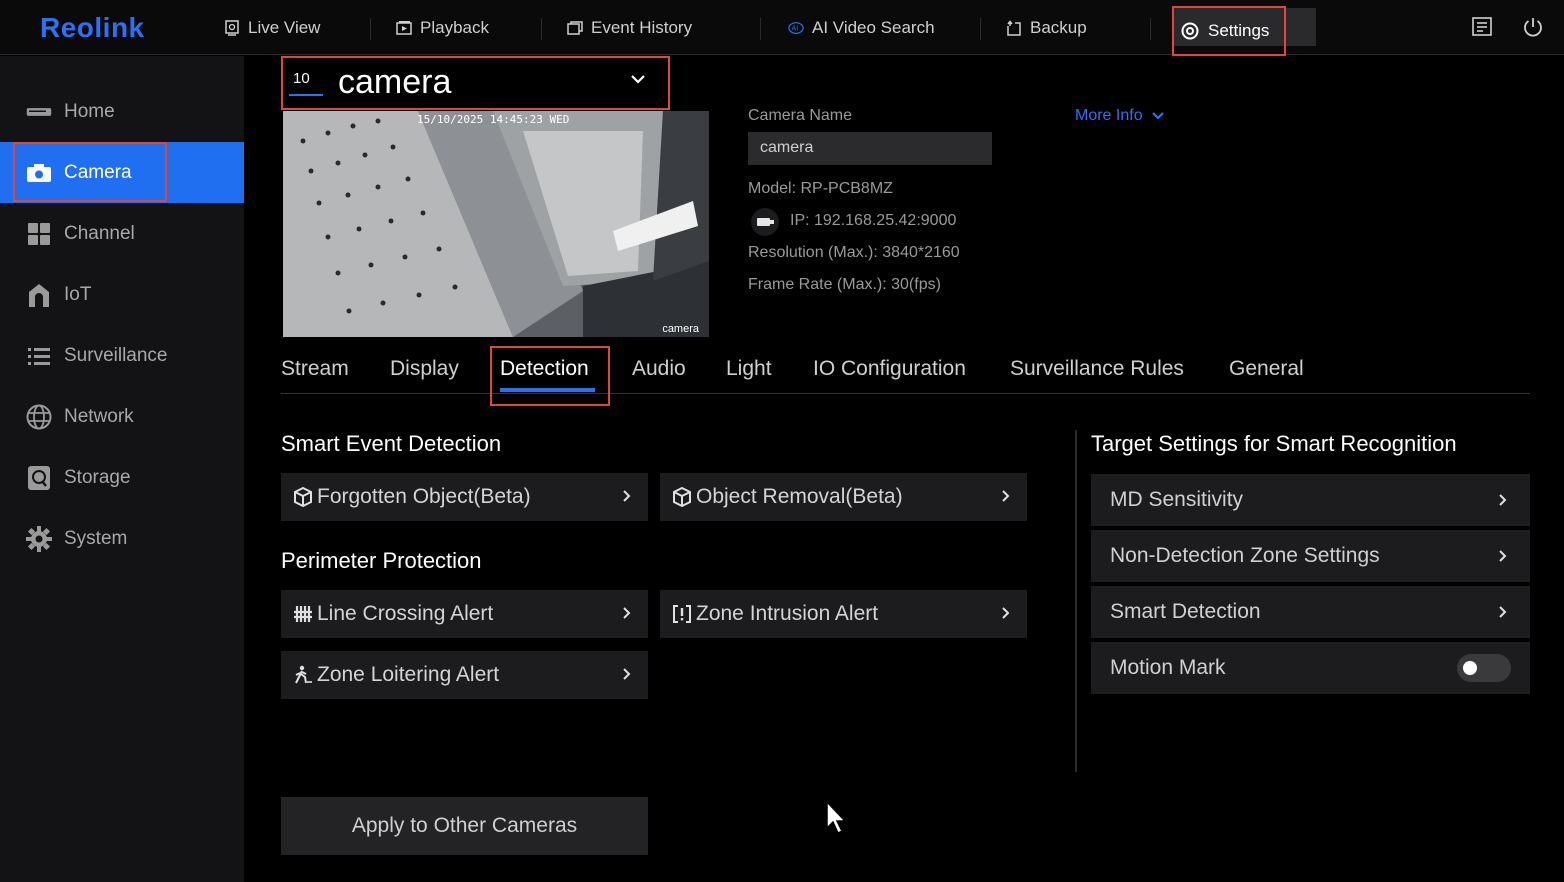 The image size is (1564, 882). I want to click on tab-stream: Stream, so click(315, 369).